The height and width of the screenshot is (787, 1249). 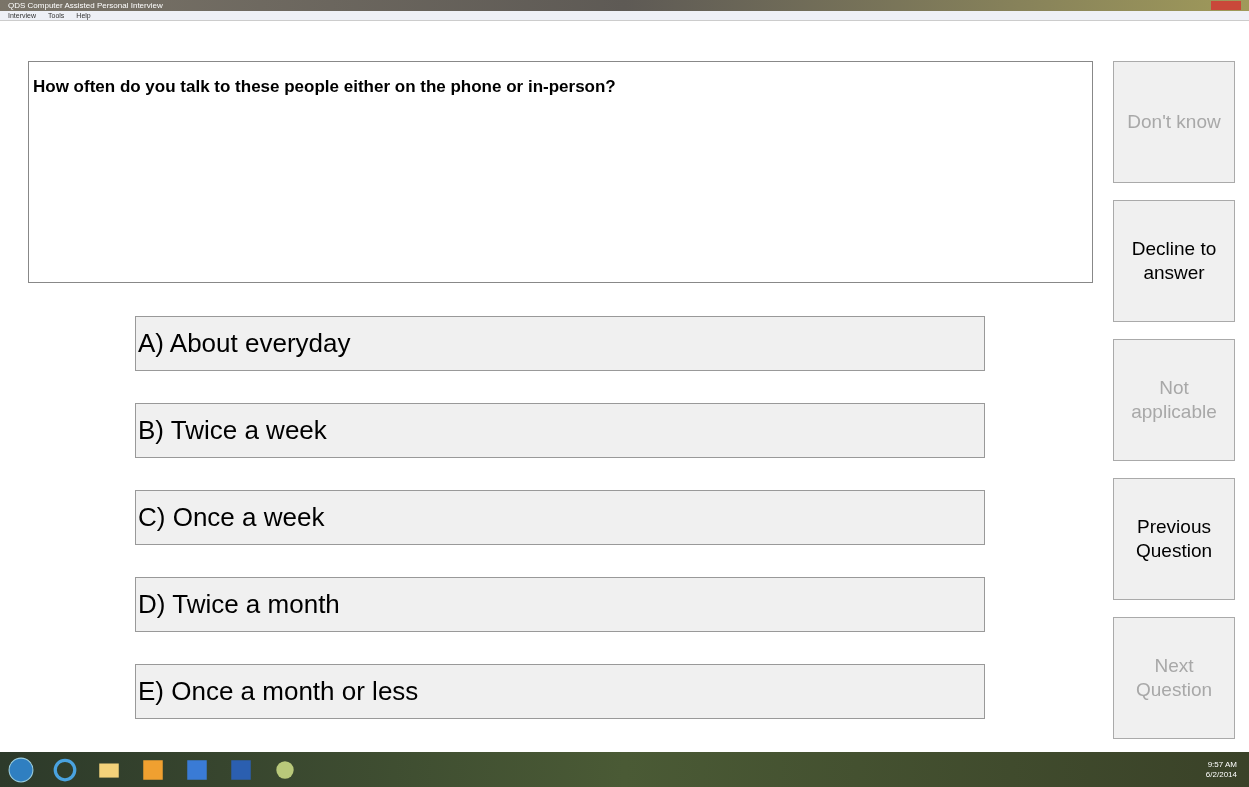 I want to click on answer-option: C) Once a week, so click(x=560, y=517).